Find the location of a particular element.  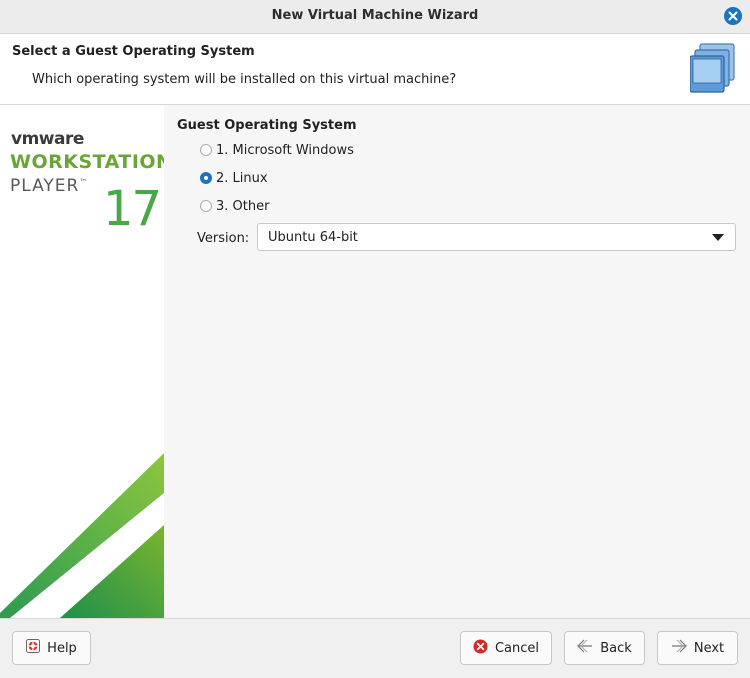

window-title: New Virtual Machine Wizard is located at coordinates (375, 15).